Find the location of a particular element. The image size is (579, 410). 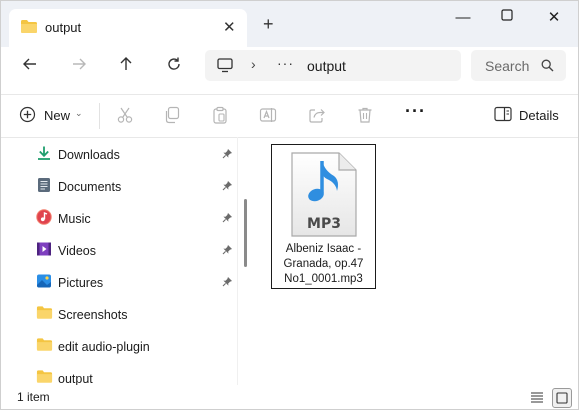

up-button is located at coordinates (126, 66).